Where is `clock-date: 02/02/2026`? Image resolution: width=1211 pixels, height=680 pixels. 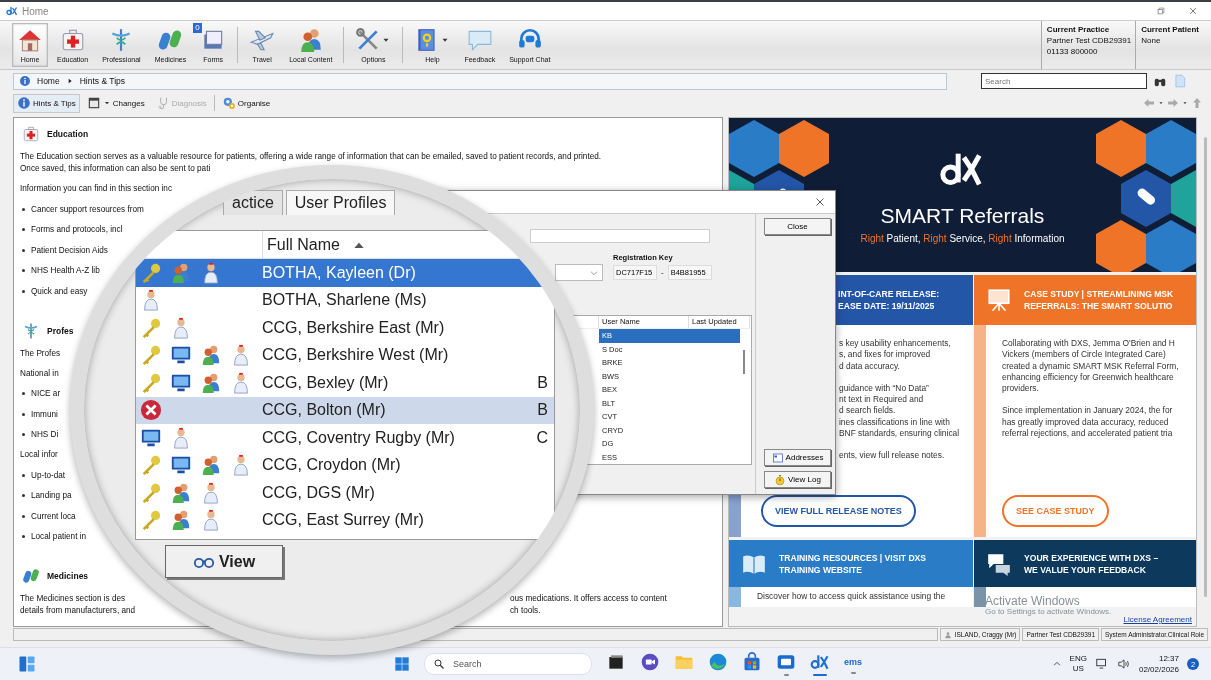
clock-date: 02/02/2026 is located at coordinates (1158, 669).